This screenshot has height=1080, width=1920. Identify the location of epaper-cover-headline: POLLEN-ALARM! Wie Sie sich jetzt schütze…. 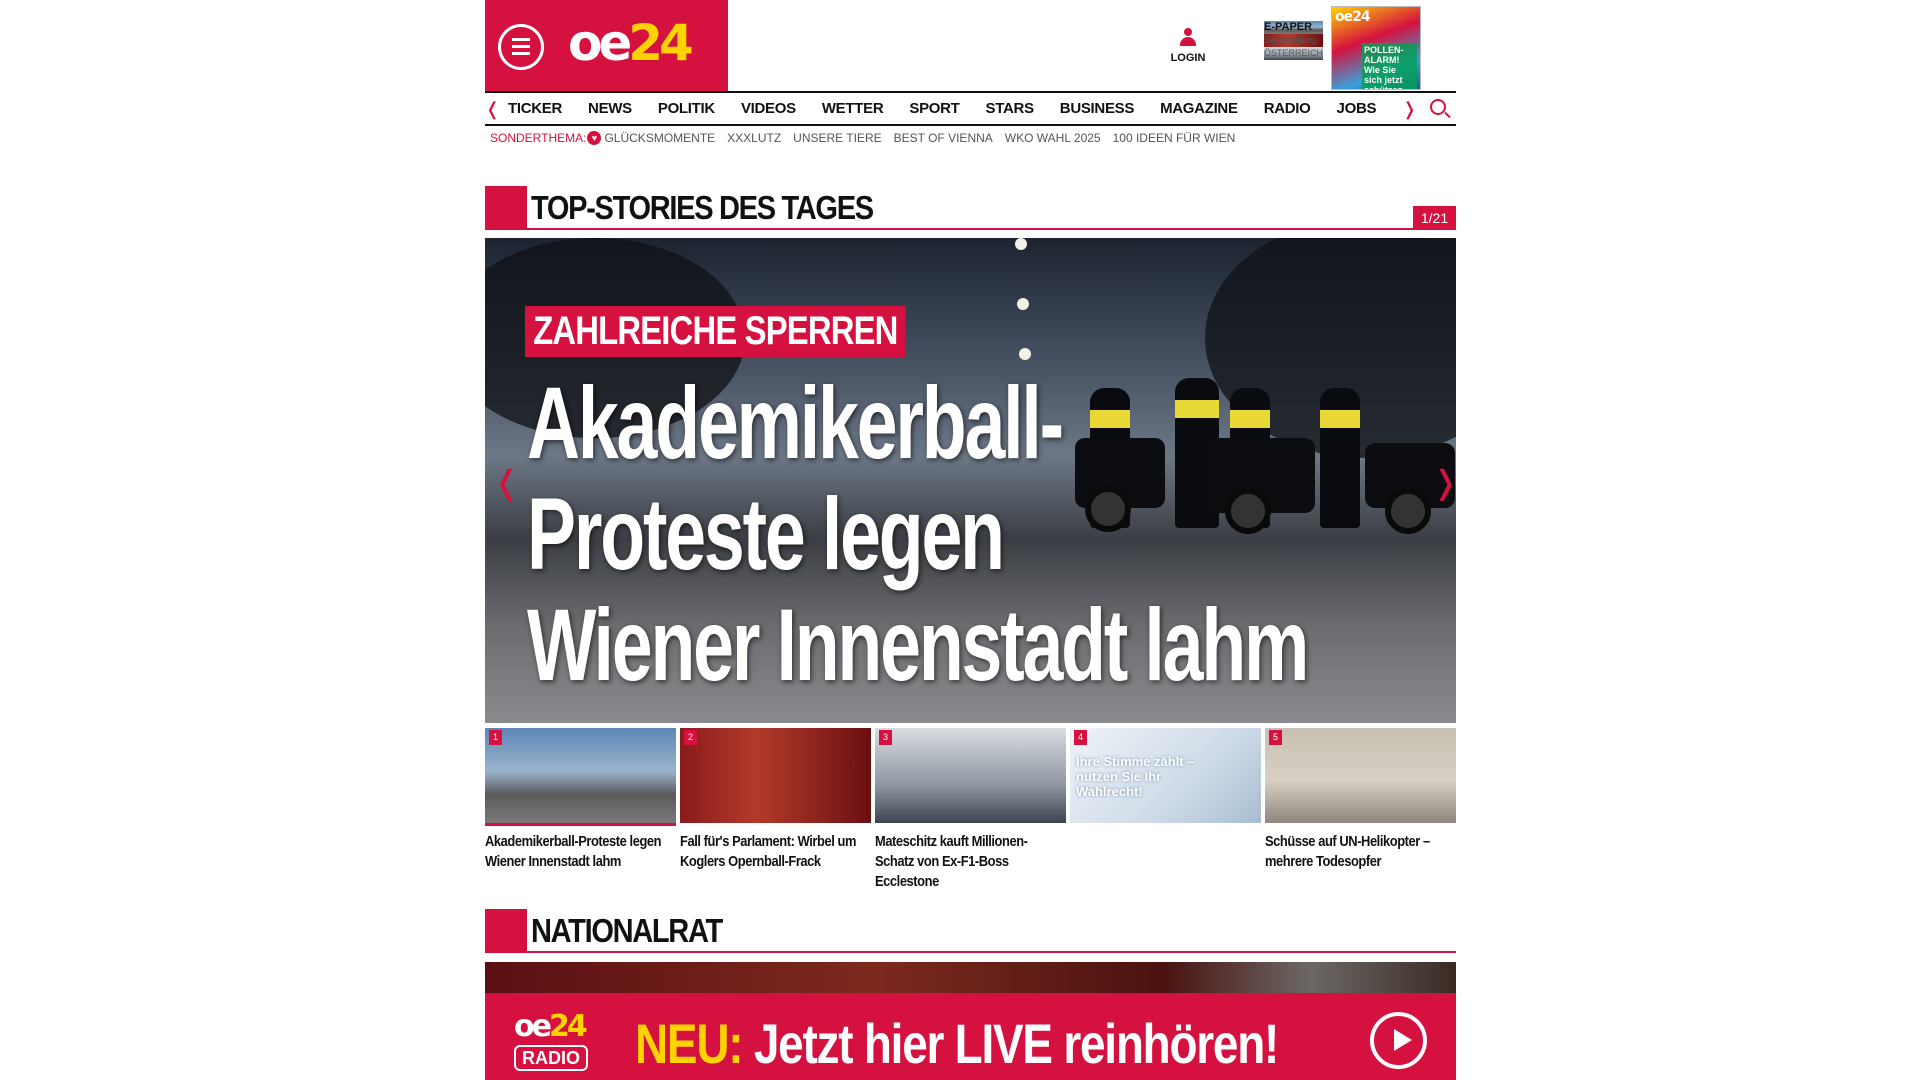
(1389, 66).